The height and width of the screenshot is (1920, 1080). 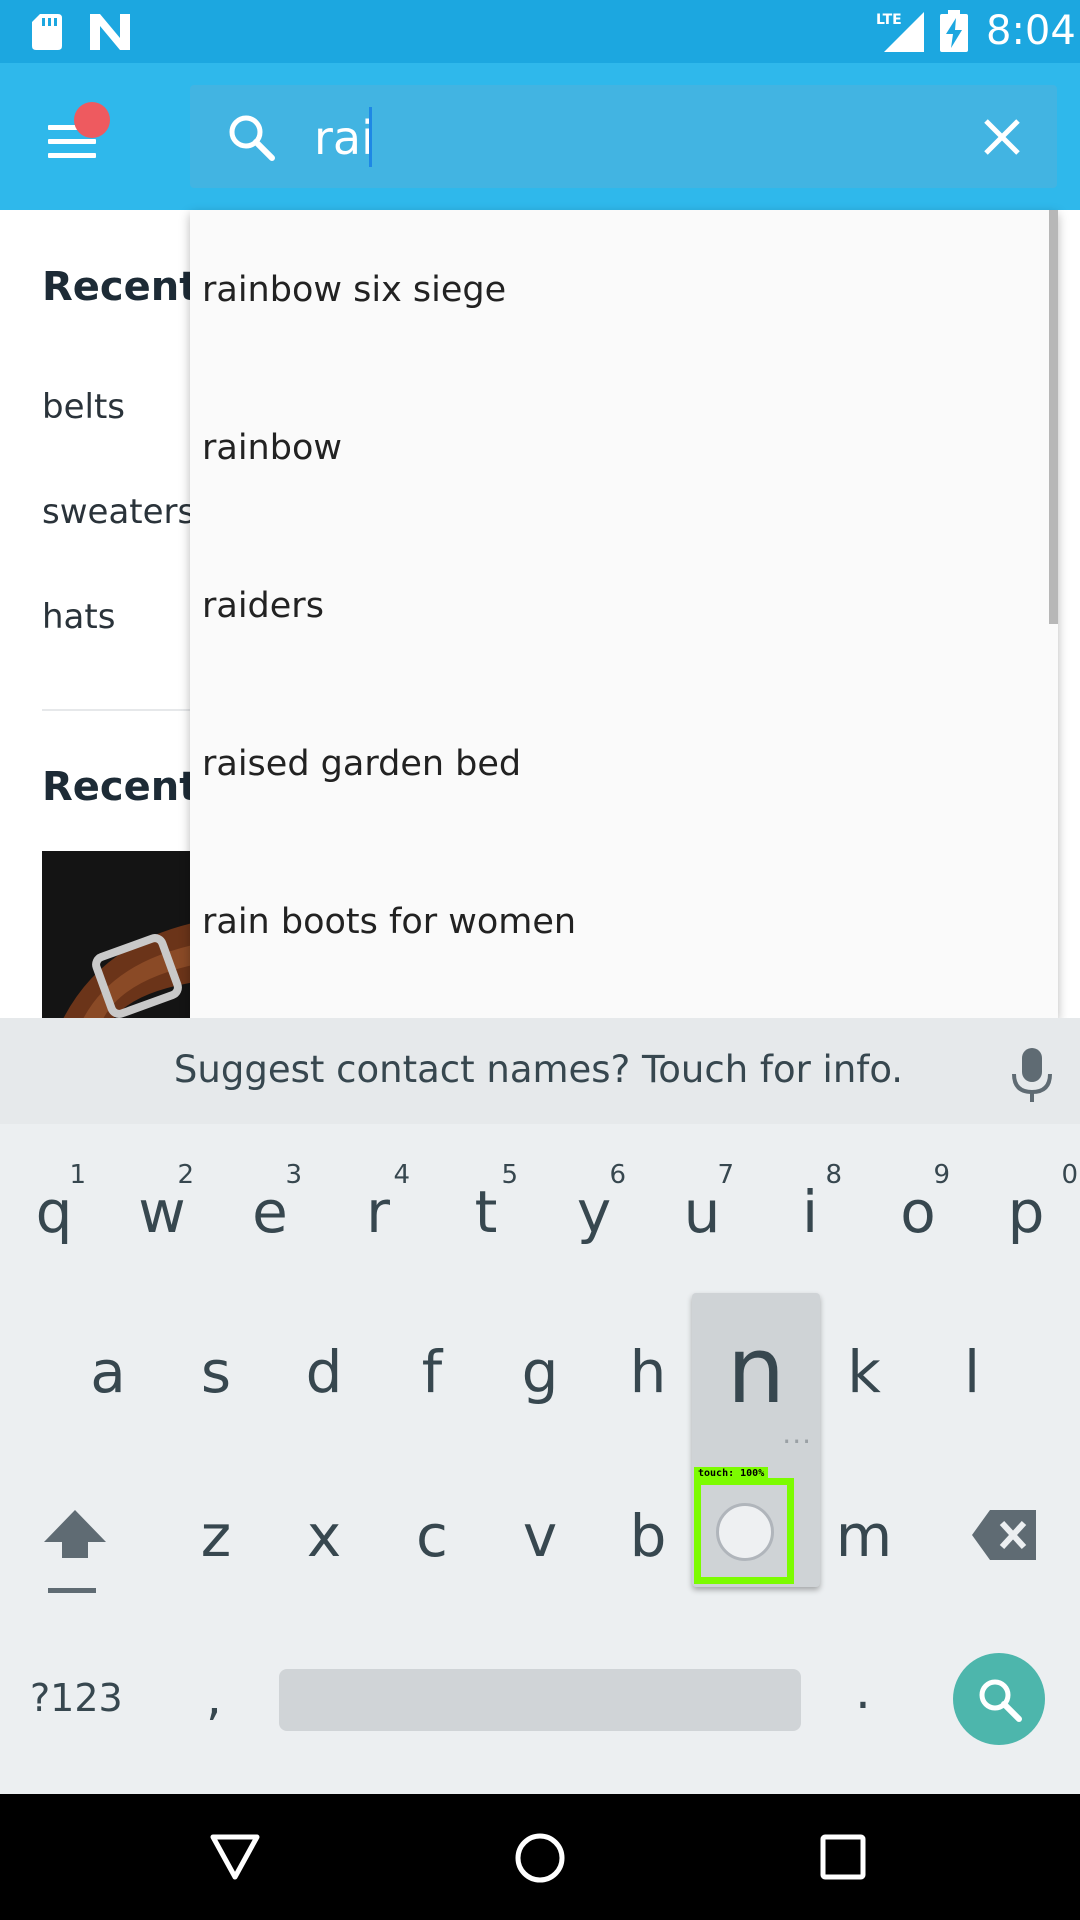 I want to click on key-f: f, so click(x=432, y=1368).